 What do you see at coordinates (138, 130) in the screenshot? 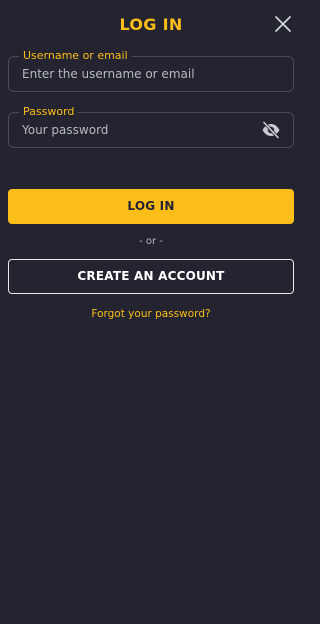
I see `password-input` at bounding box center [138, 130].